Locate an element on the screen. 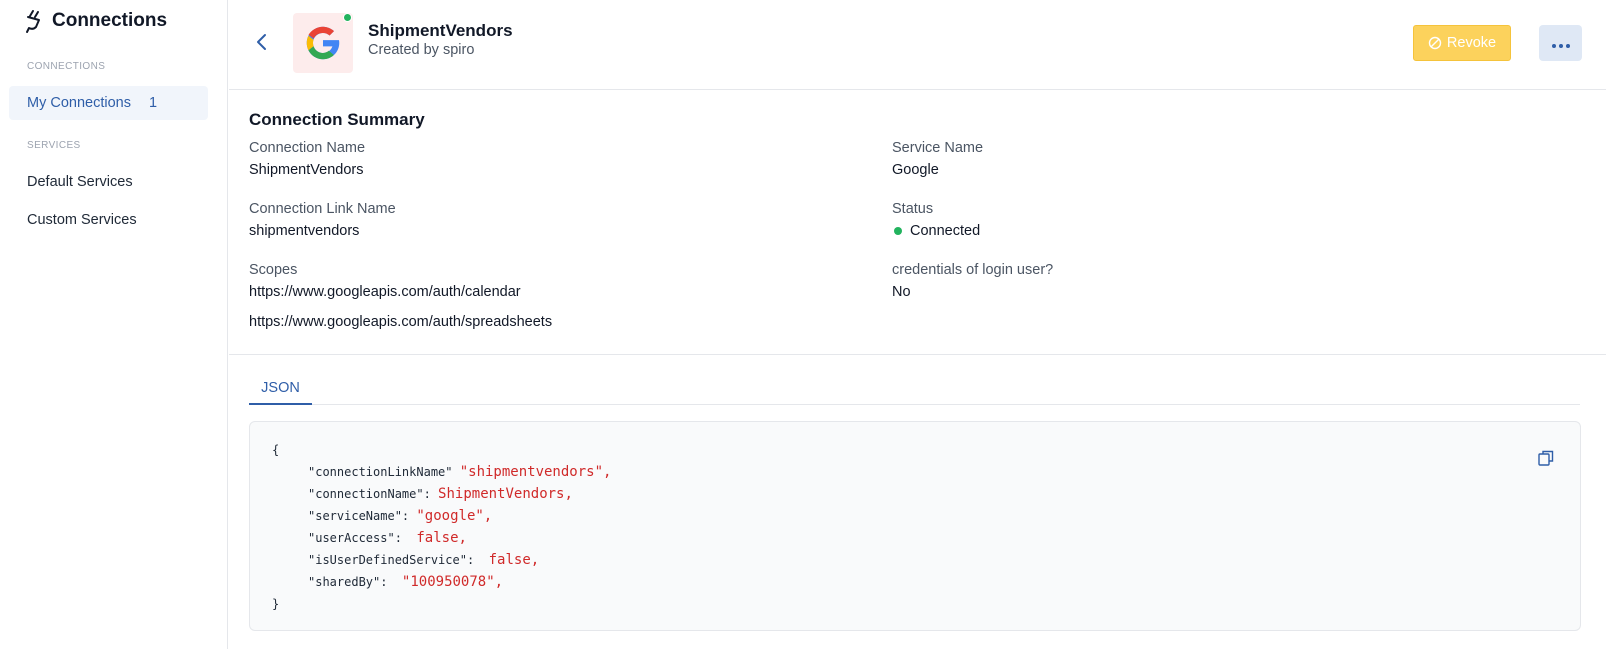 Image resolution: width=1606 pixels, height=649 pixels. json-row: "connectionName": ShipmentVendors, is located at coordinates (441, 494).